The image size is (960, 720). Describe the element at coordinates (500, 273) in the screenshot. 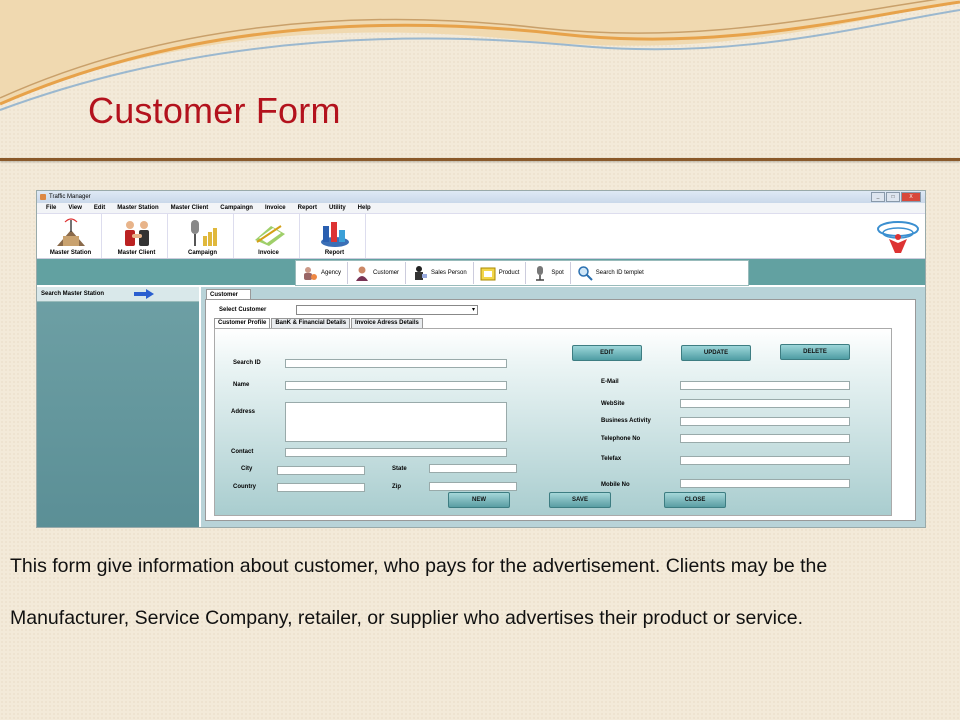

I see `subnav-product: Product` at that location.